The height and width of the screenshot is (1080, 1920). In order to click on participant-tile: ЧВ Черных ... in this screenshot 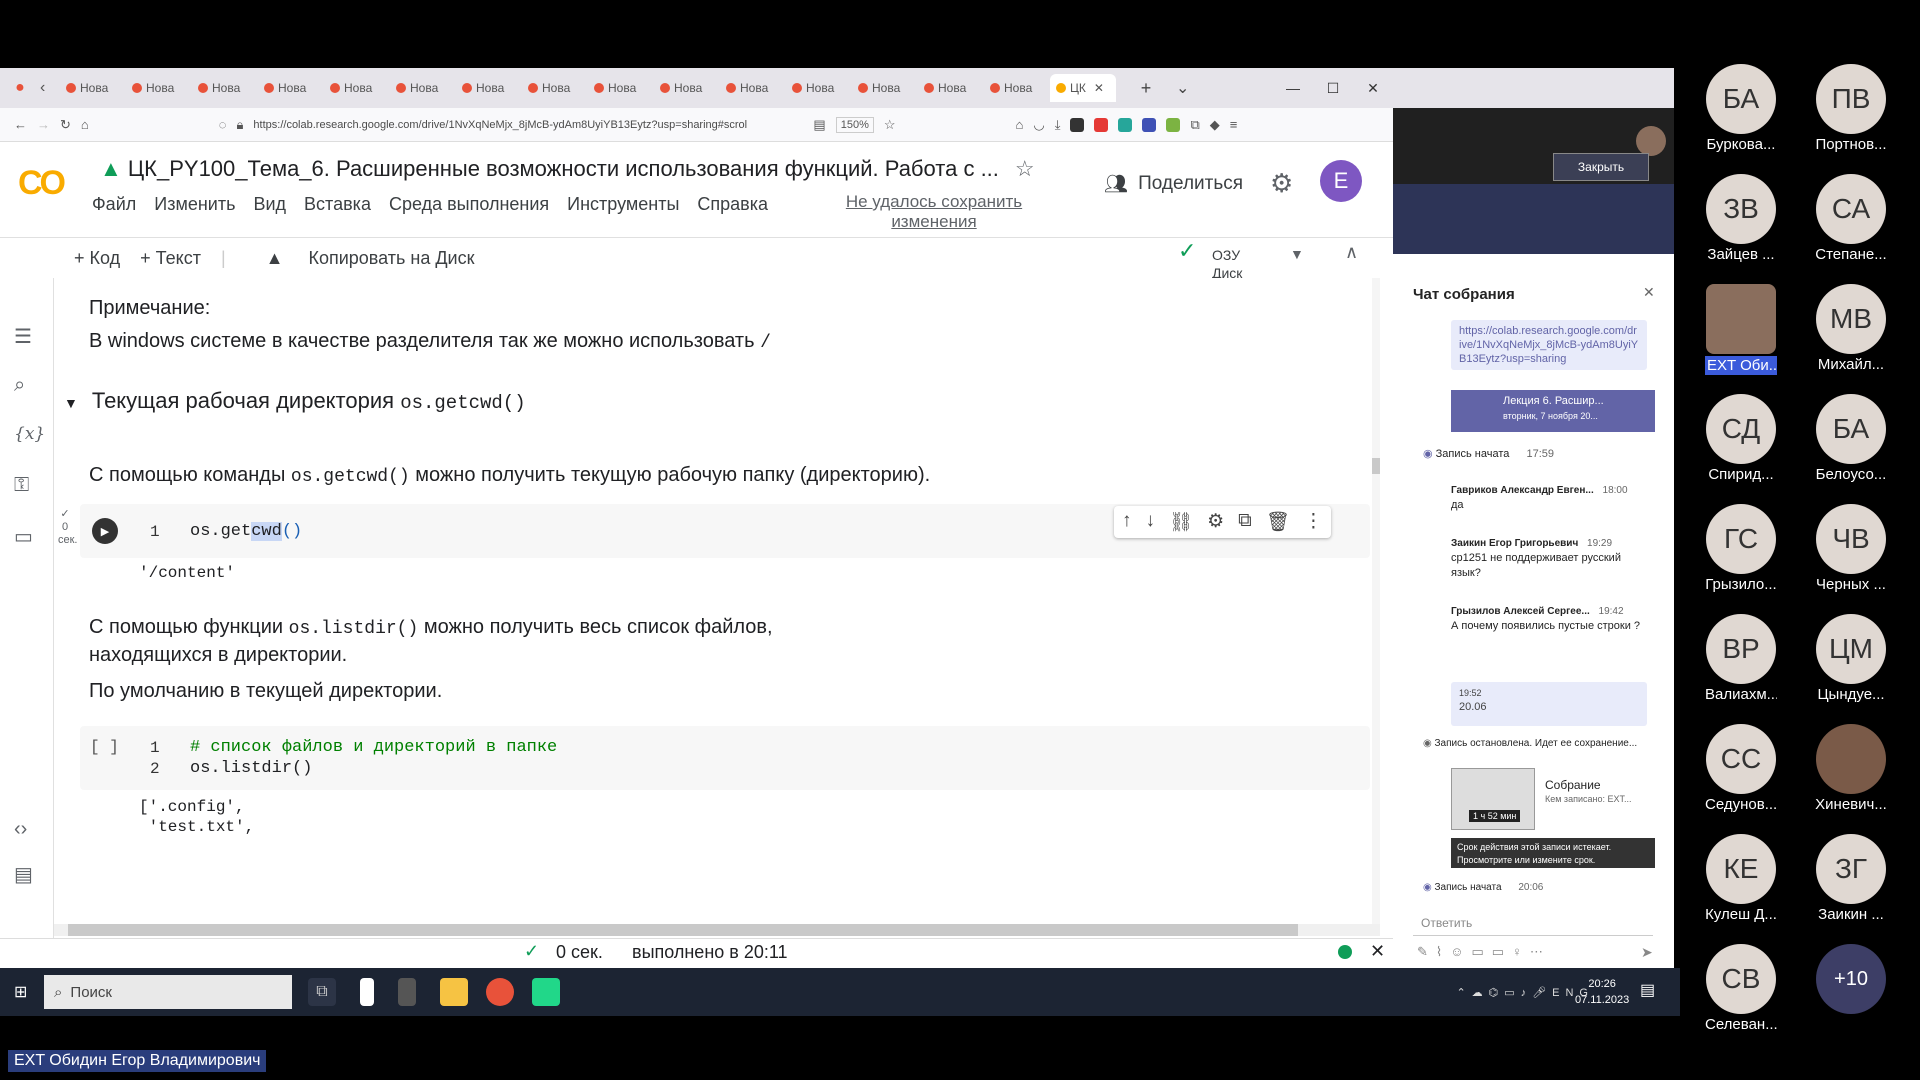, I will do `click(1851, 548)`.